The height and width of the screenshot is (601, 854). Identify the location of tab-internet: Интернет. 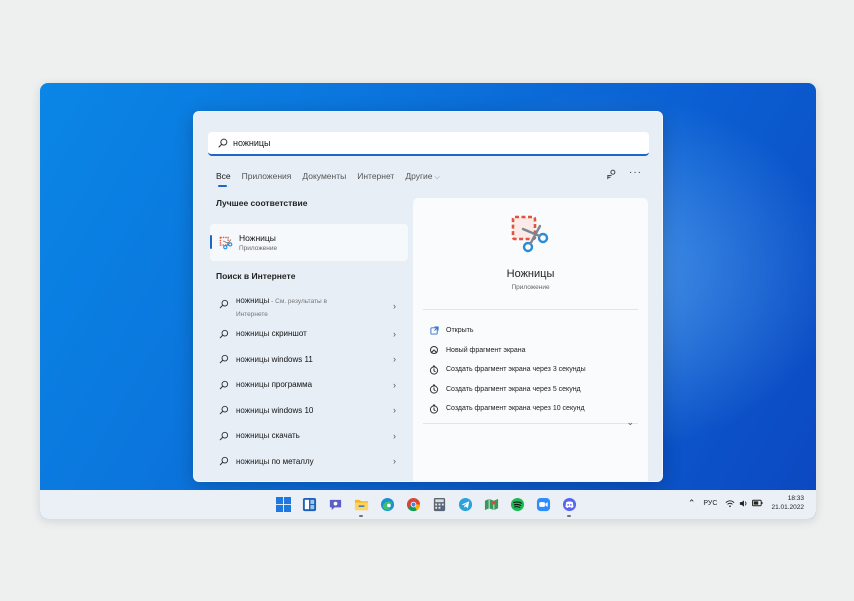
(375, 179).